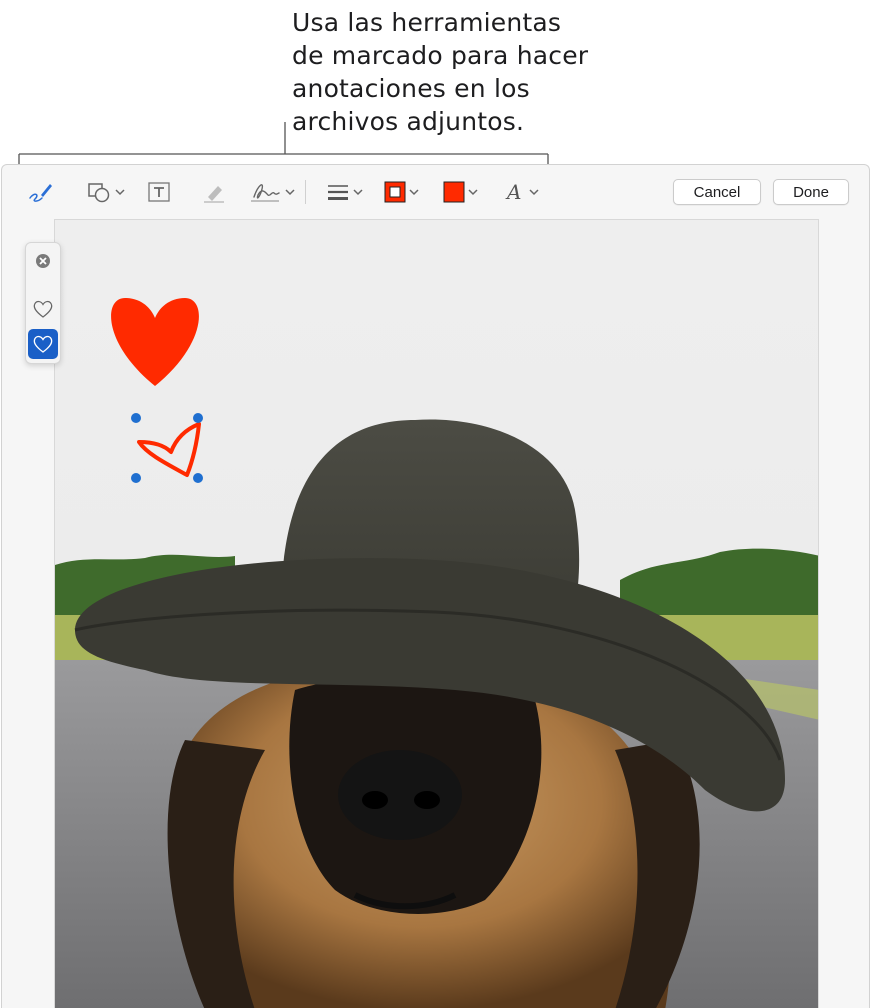  What do you see at coordinates (717, 192) in the screenshot?
I see `cancel-button: Cancel` at bounding box center [717, 192].